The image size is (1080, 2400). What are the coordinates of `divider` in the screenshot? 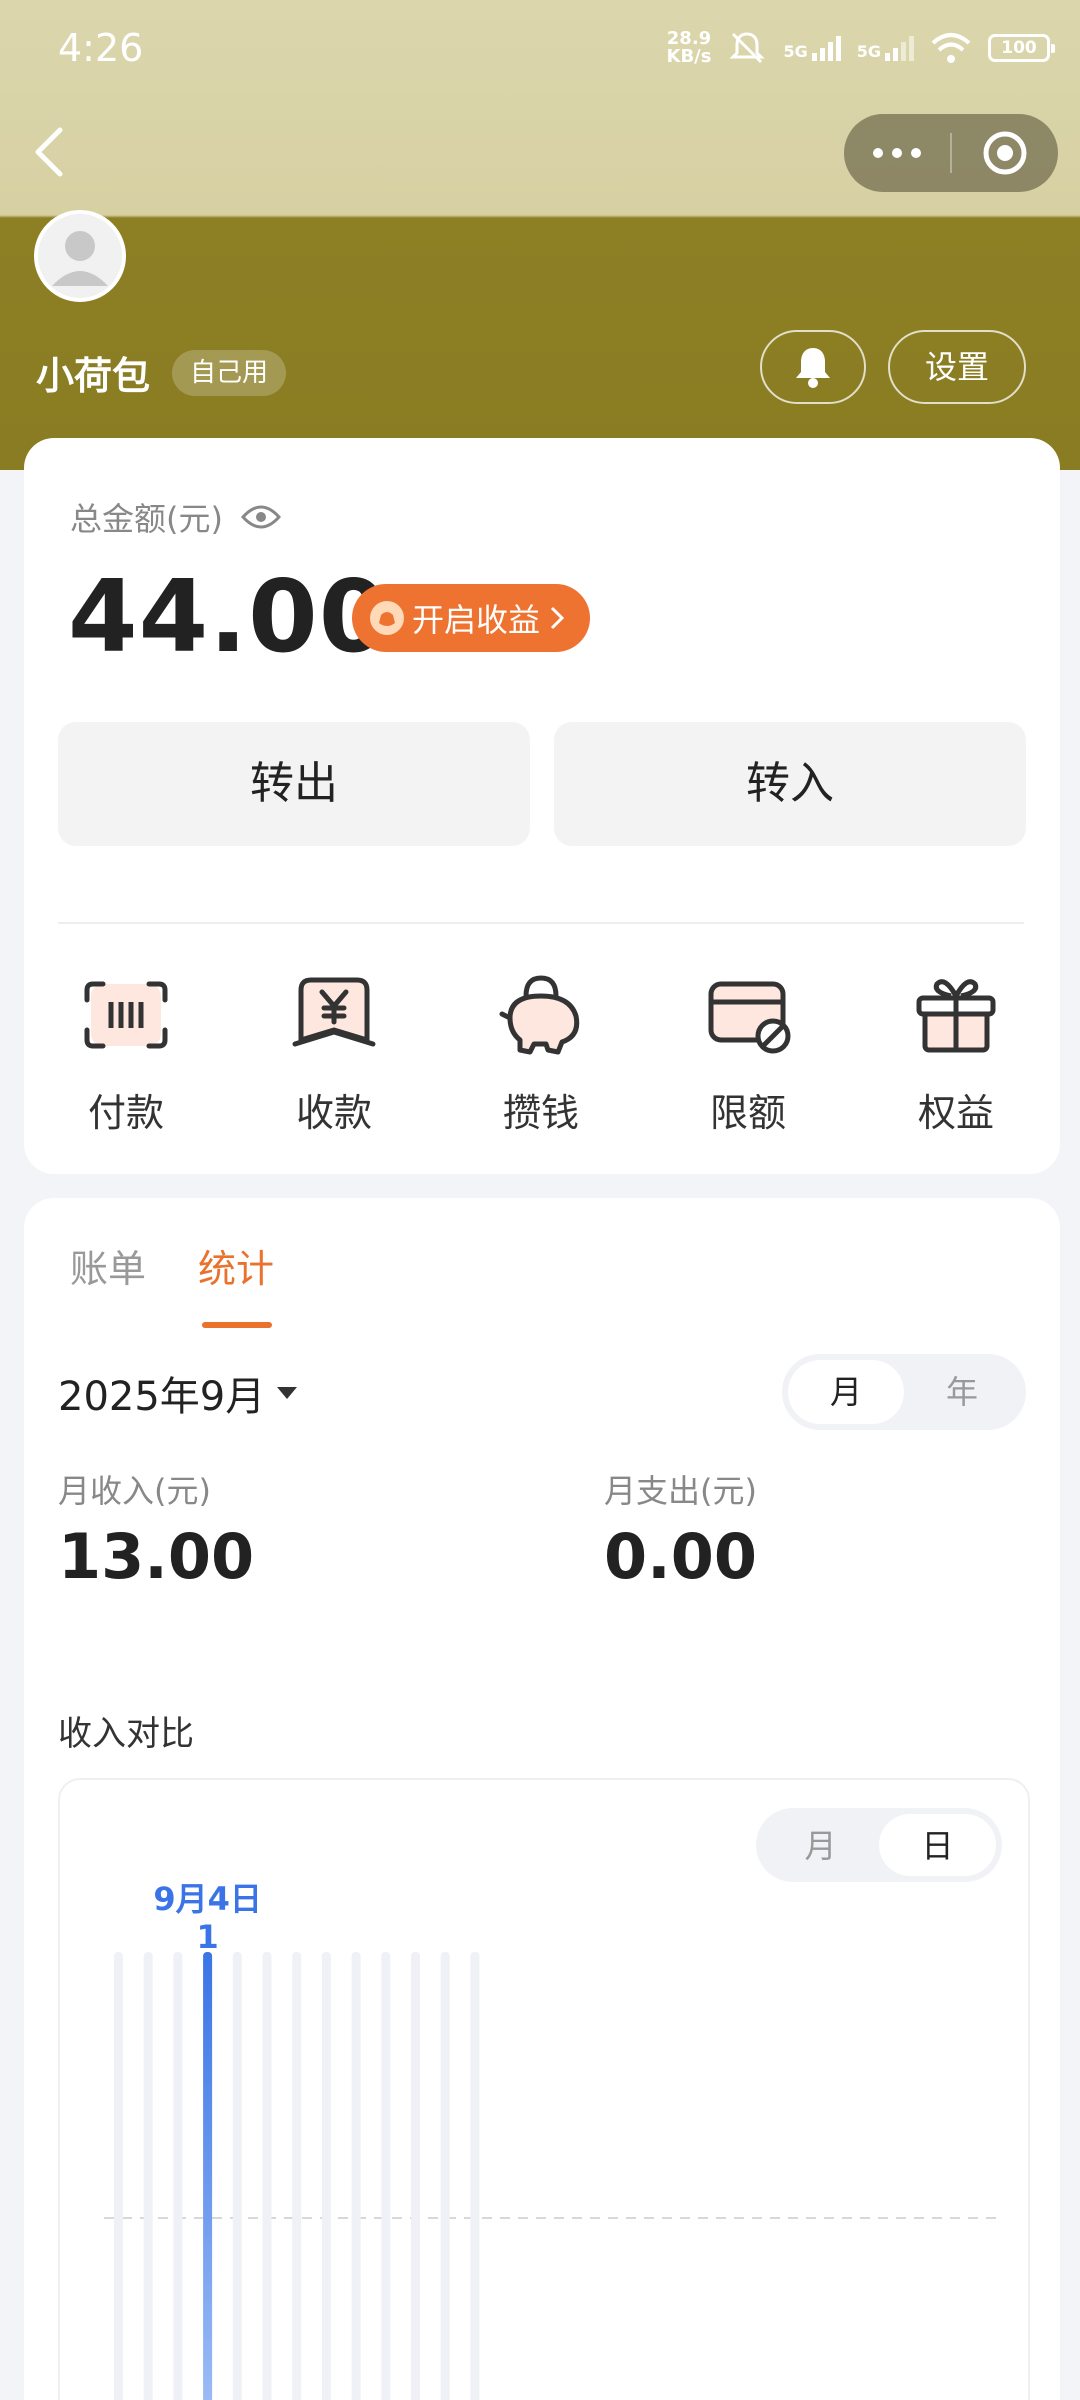 It's located at (541, 923).